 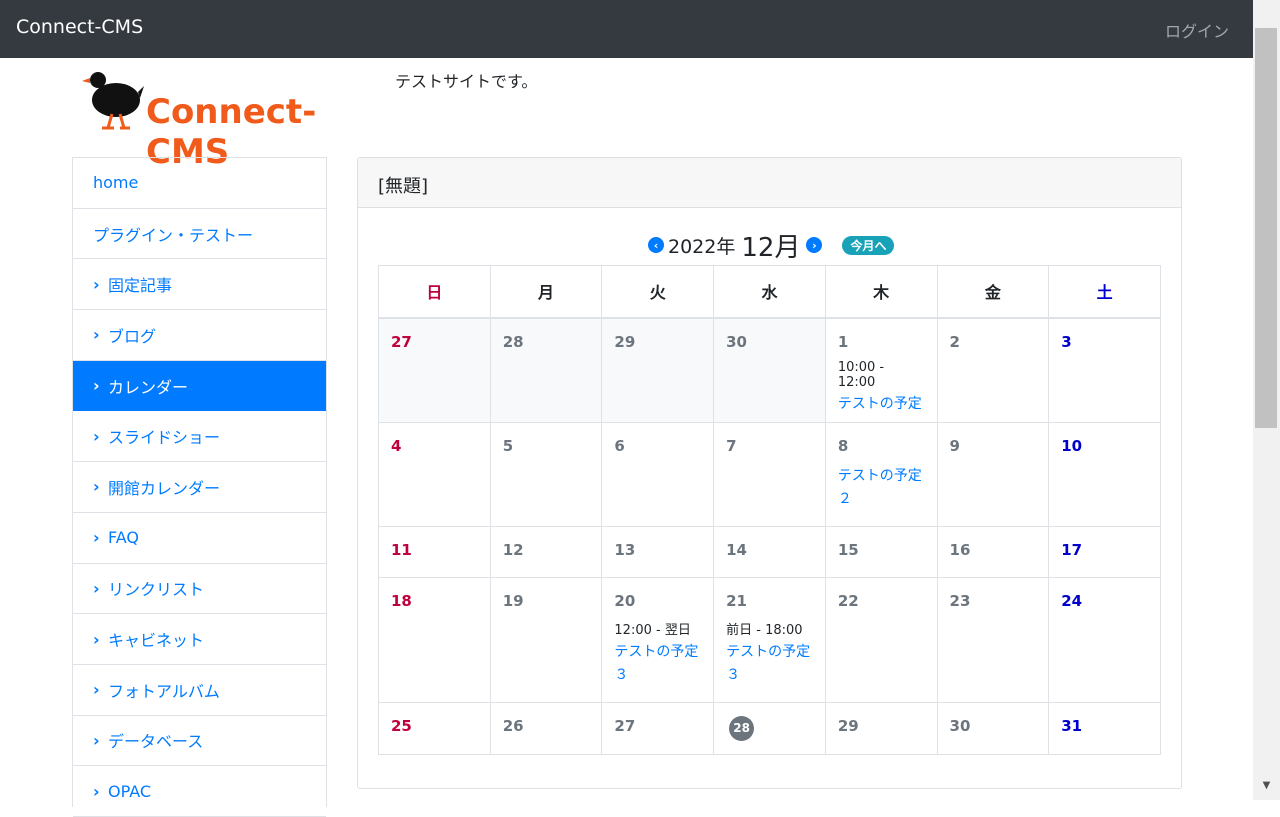 What do you see at coordinates (199, 285) in the screenshot?
I see `sidebar-item-2: › 固定記事` at bounding box center [199, 285].